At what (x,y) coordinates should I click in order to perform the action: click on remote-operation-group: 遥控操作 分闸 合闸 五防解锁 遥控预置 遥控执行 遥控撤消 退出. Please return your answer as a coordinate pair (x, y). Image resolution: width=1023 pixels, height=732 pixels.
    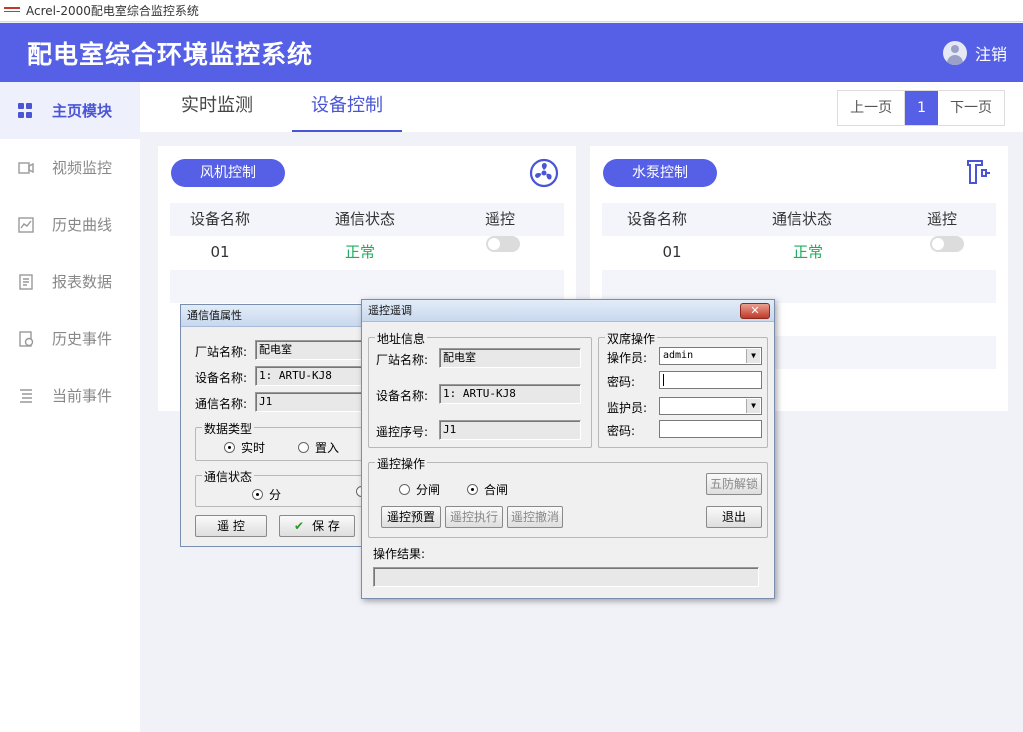
    Looking at the image, I should click on (568, 496).